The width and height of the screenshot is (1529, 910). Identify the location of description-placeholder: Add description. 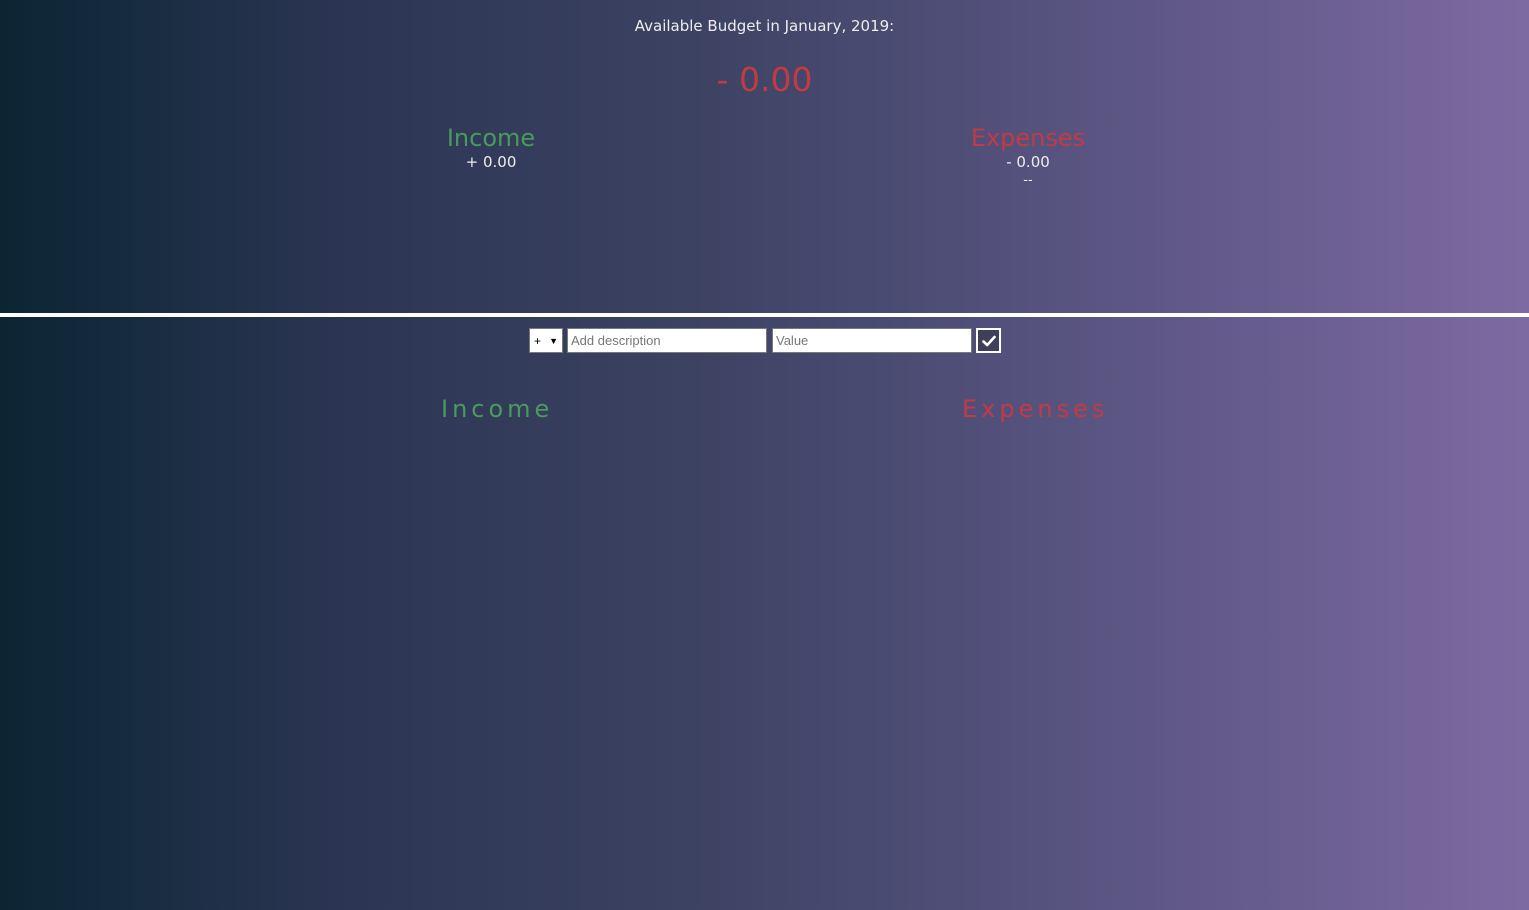
(616, 340).